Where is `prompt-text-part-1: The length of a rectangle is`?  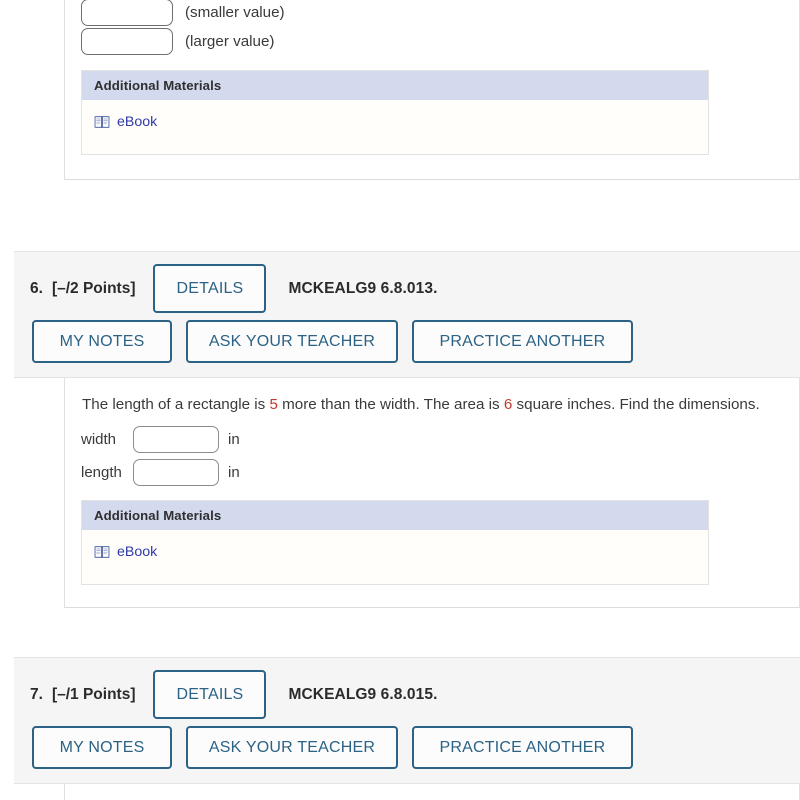 prompt-text-part-1: The length of a rectangle is is located at coordinates (176, 404).